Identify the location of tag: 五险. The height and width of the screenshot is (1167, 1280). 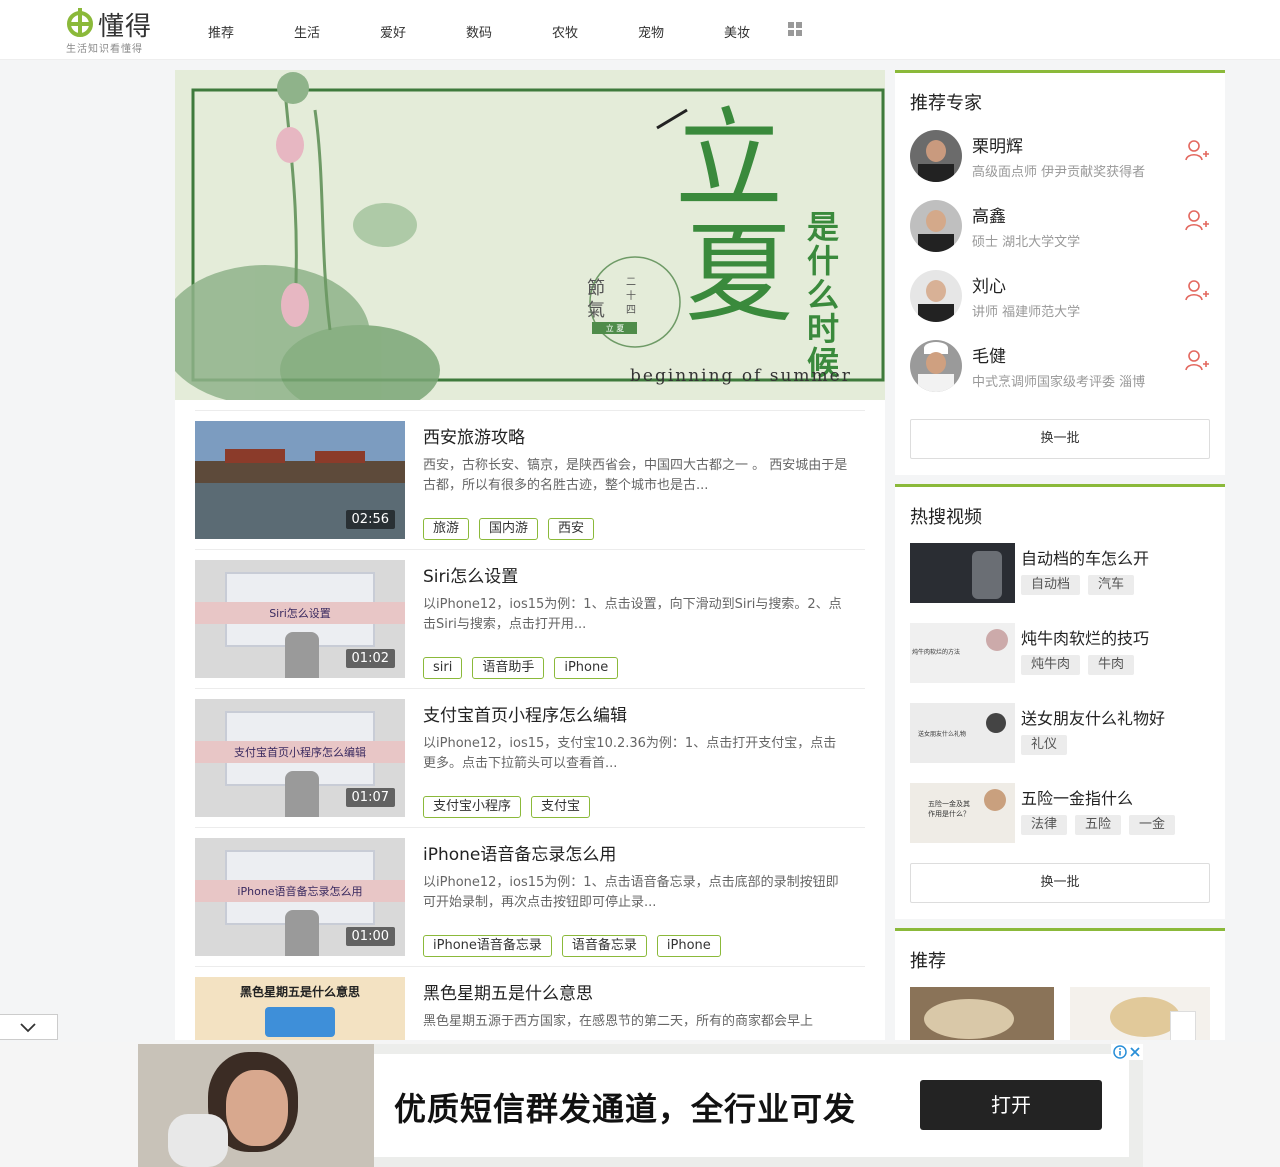
(1098, 825).